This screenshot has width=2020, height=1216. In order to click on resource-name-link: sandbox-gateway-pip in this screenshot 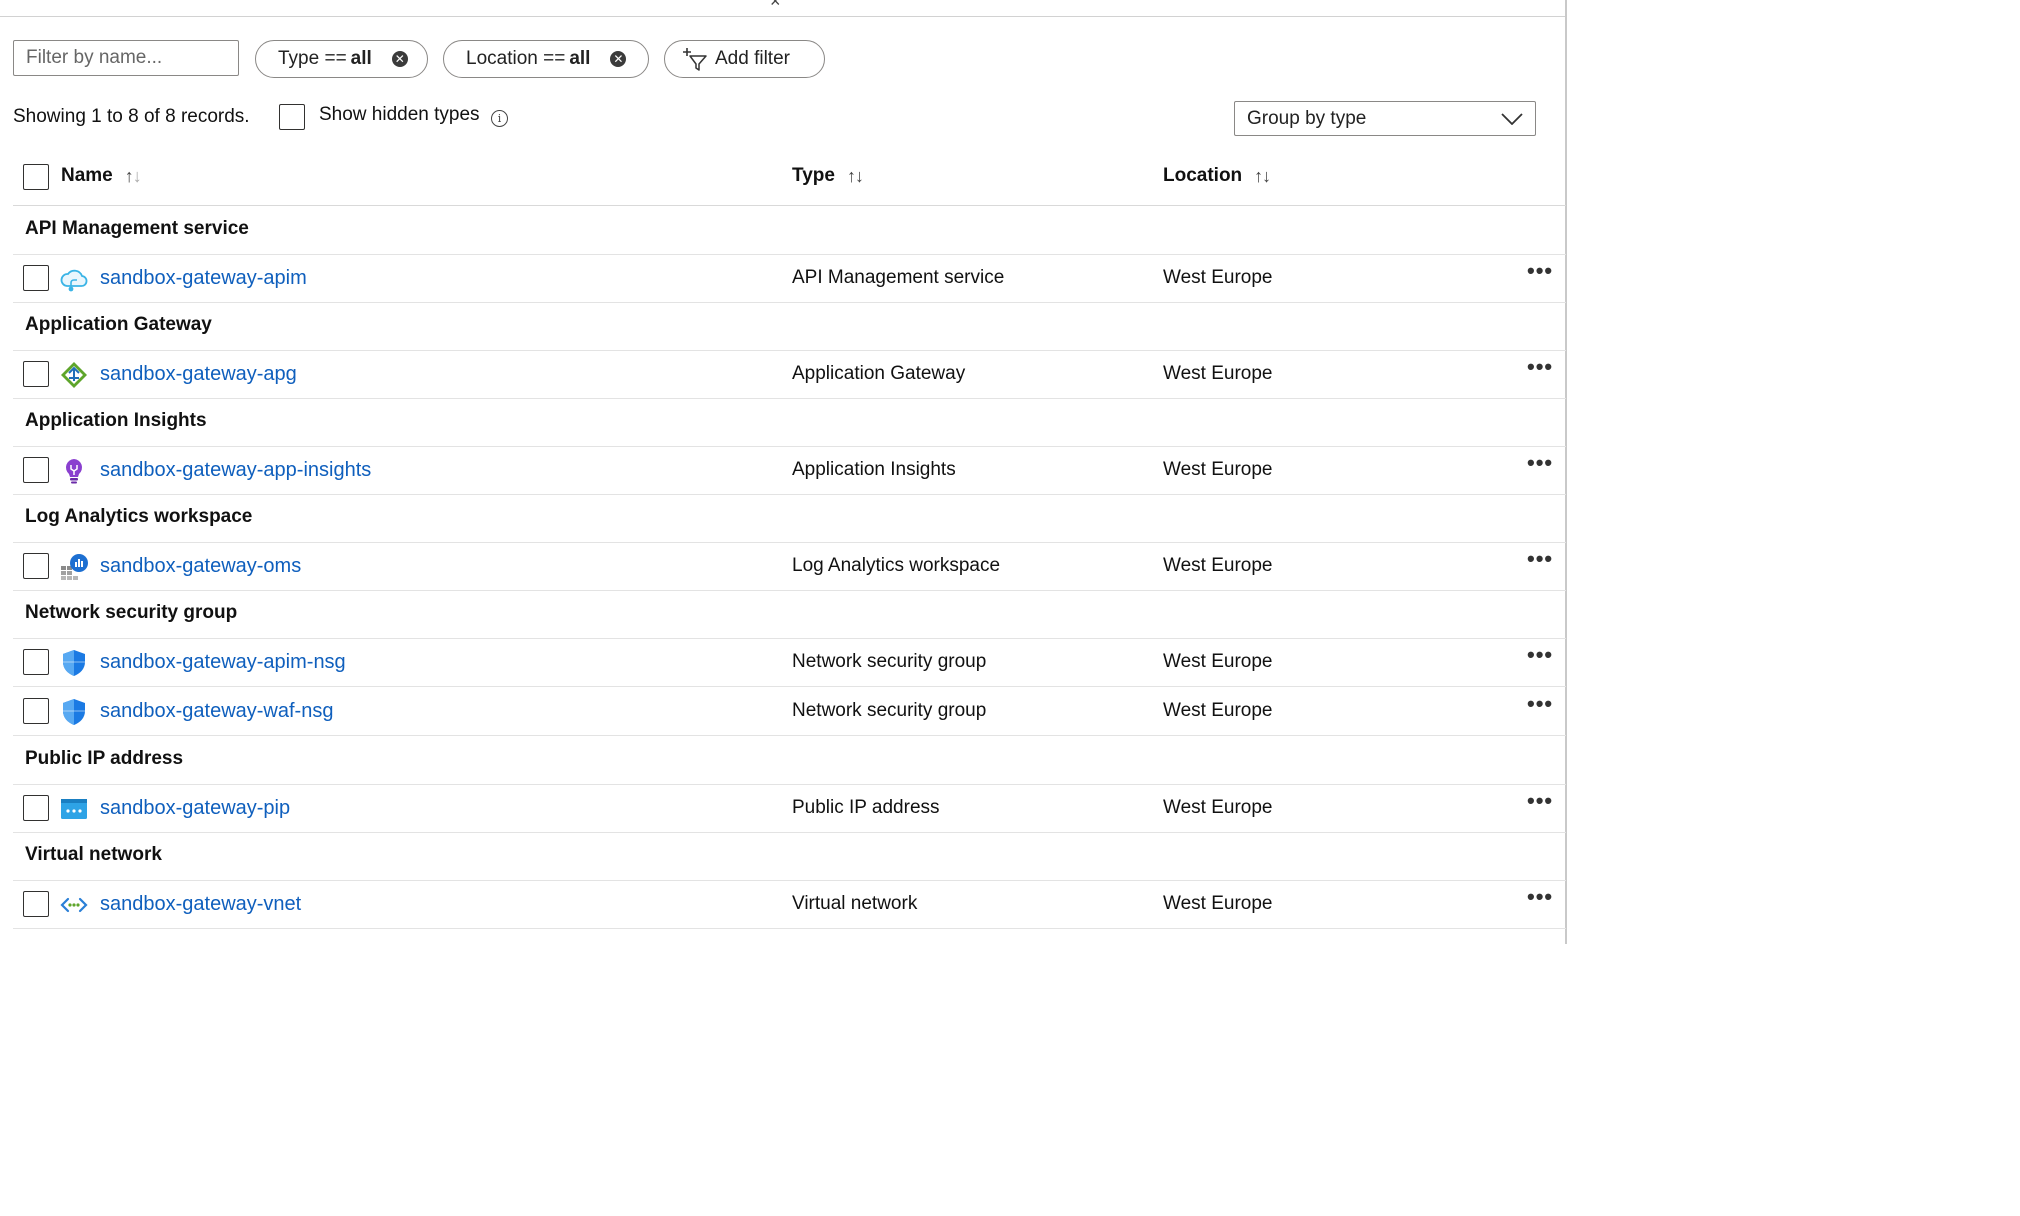, I will do `click(195, 808)`.